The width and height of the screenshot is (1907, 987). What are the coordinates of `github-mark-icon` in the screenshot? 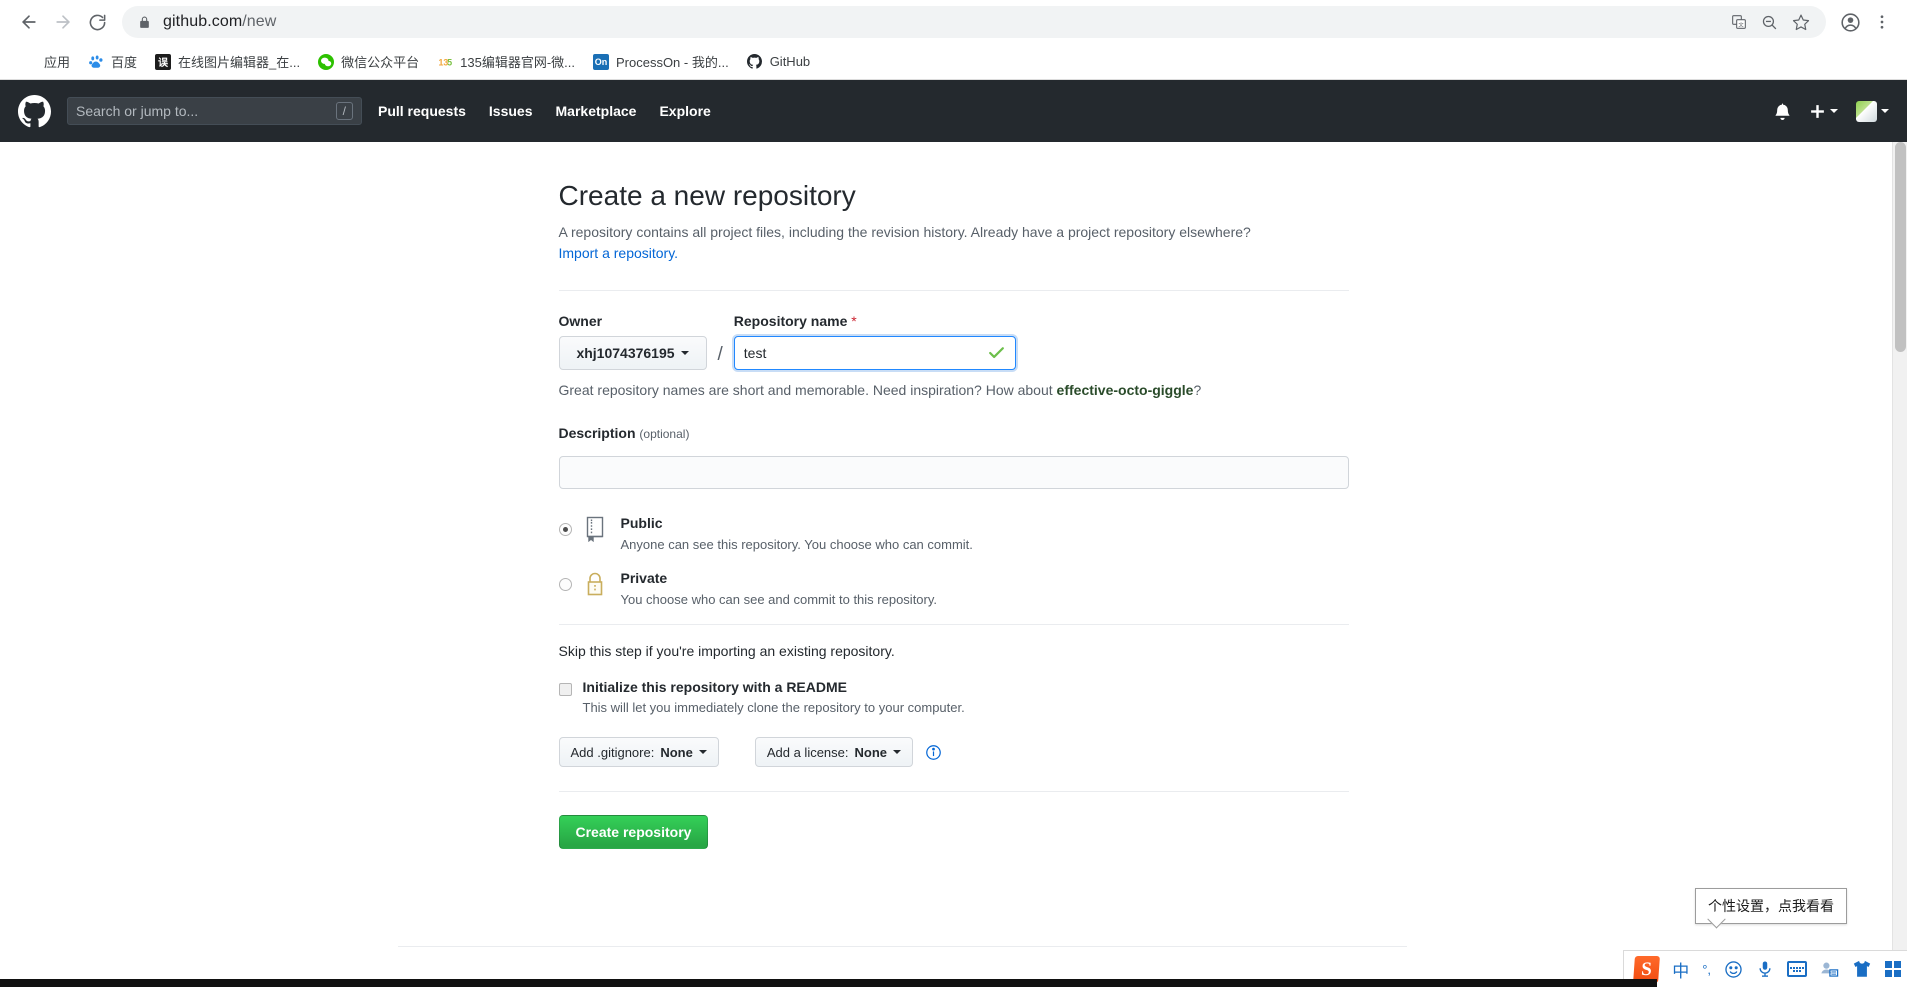 It's located at (34, 111).